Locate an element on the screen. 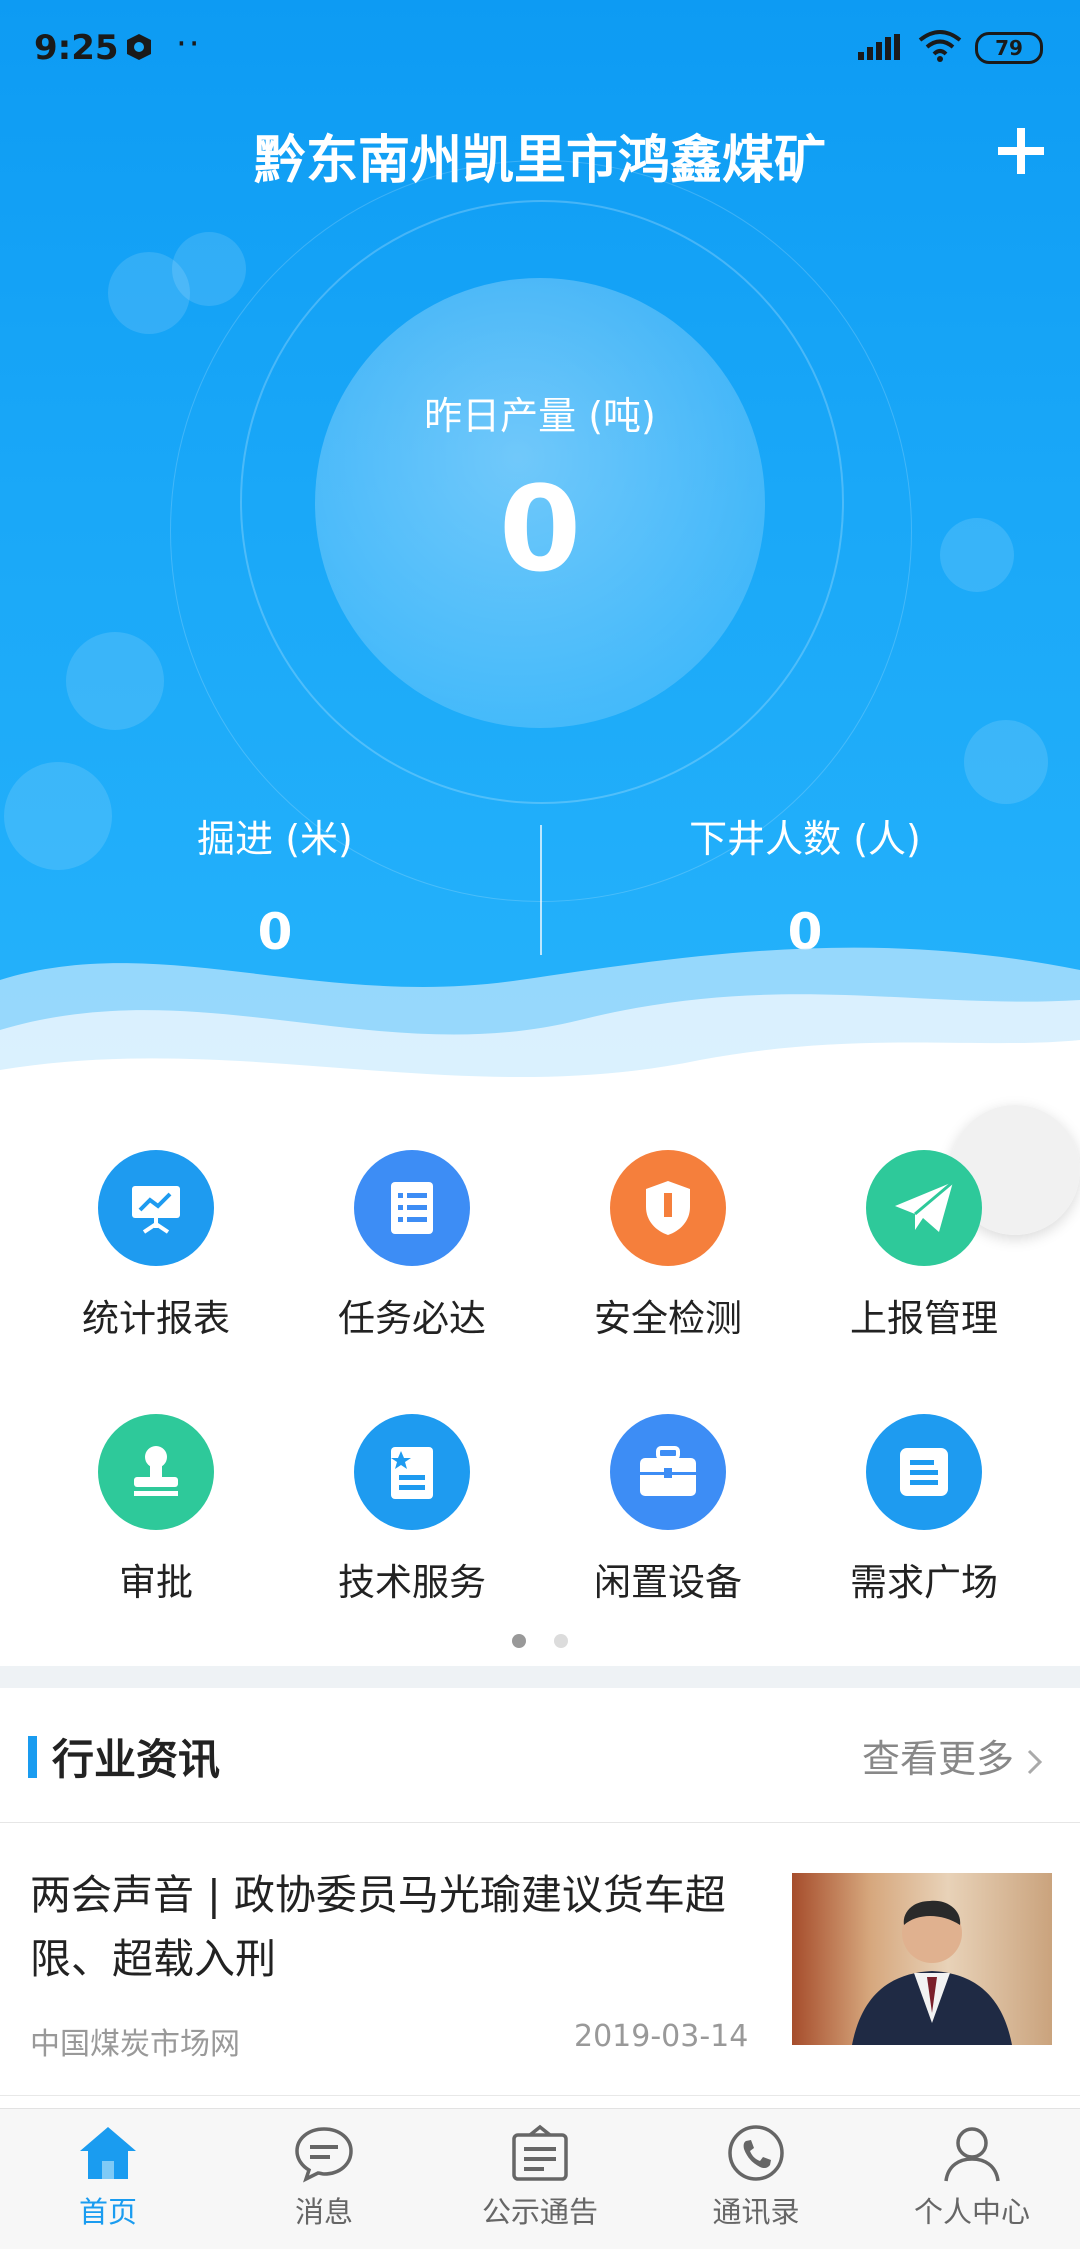  tab-home: 首页 is located at coordinates (108, 2179).